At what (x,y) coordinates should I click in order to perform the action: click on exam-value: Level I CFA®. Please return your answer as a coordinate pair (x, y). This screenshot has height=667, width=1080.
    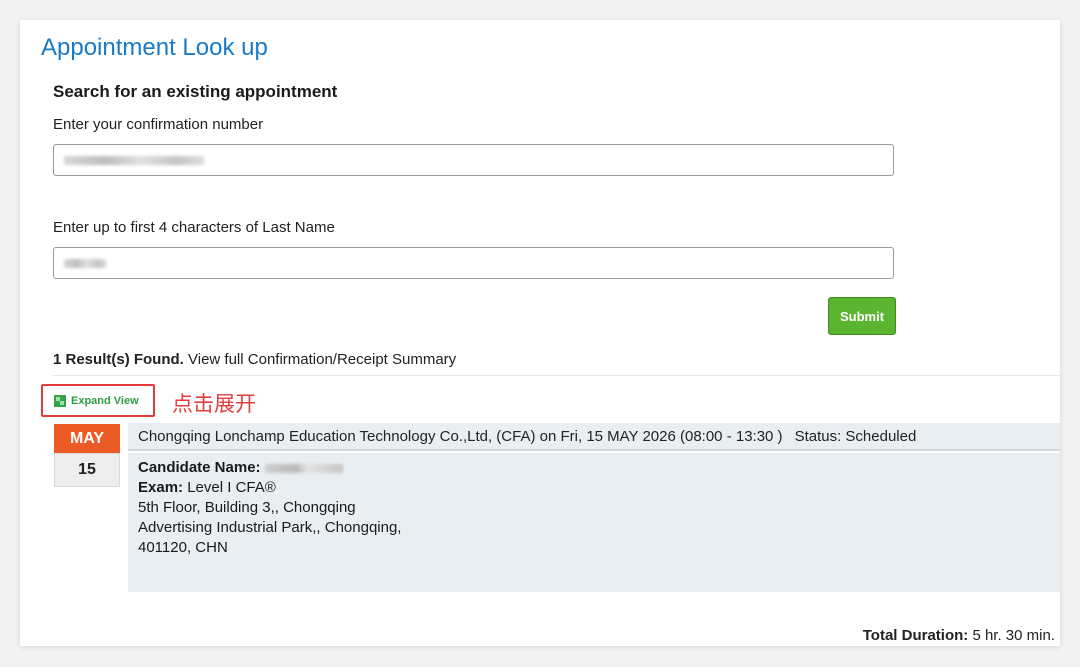
    Looking at the image, I should click on (231, 487).